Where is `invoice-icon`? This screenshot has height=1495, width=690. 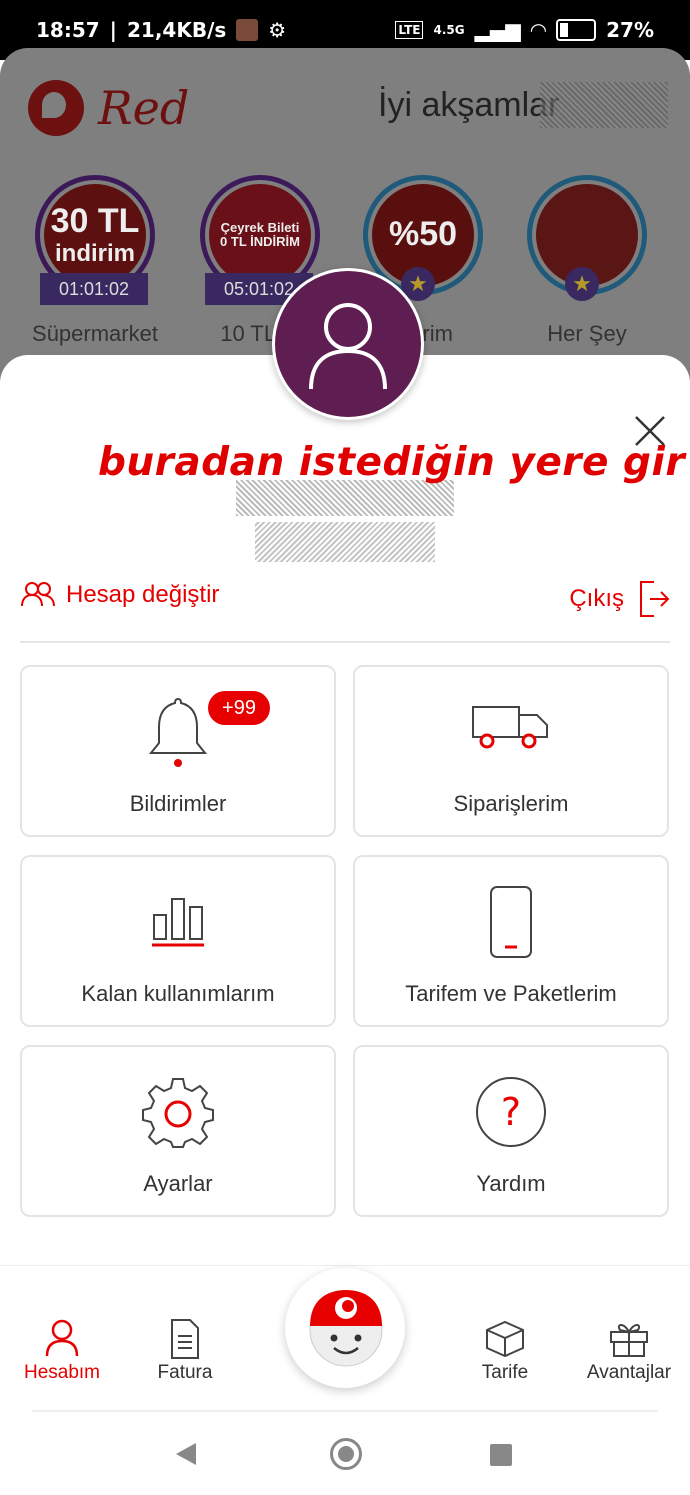 invoice-icon is located at coordinates (185, 1339).